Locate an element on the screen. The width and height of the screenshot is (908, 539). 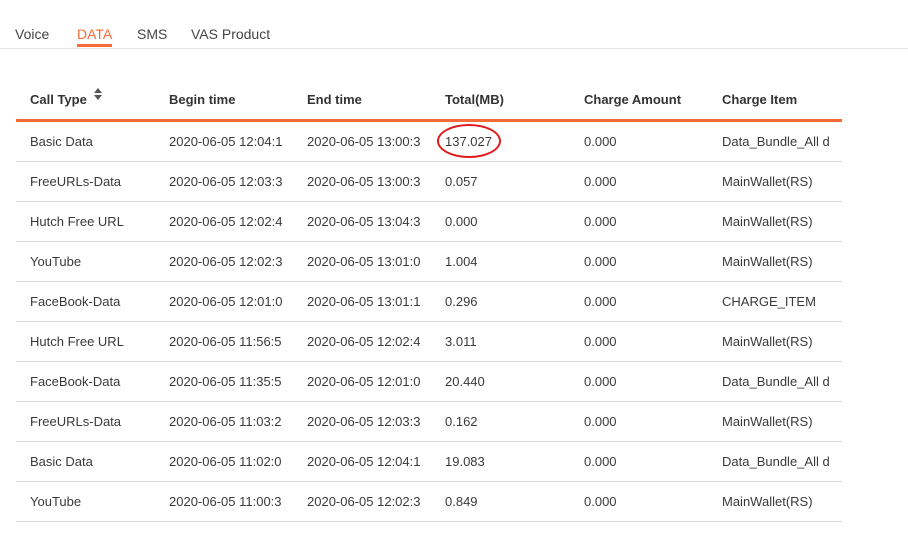
cell-begin-time: 2020-06-05 11:56:5 is located at coordinates (225, 341).